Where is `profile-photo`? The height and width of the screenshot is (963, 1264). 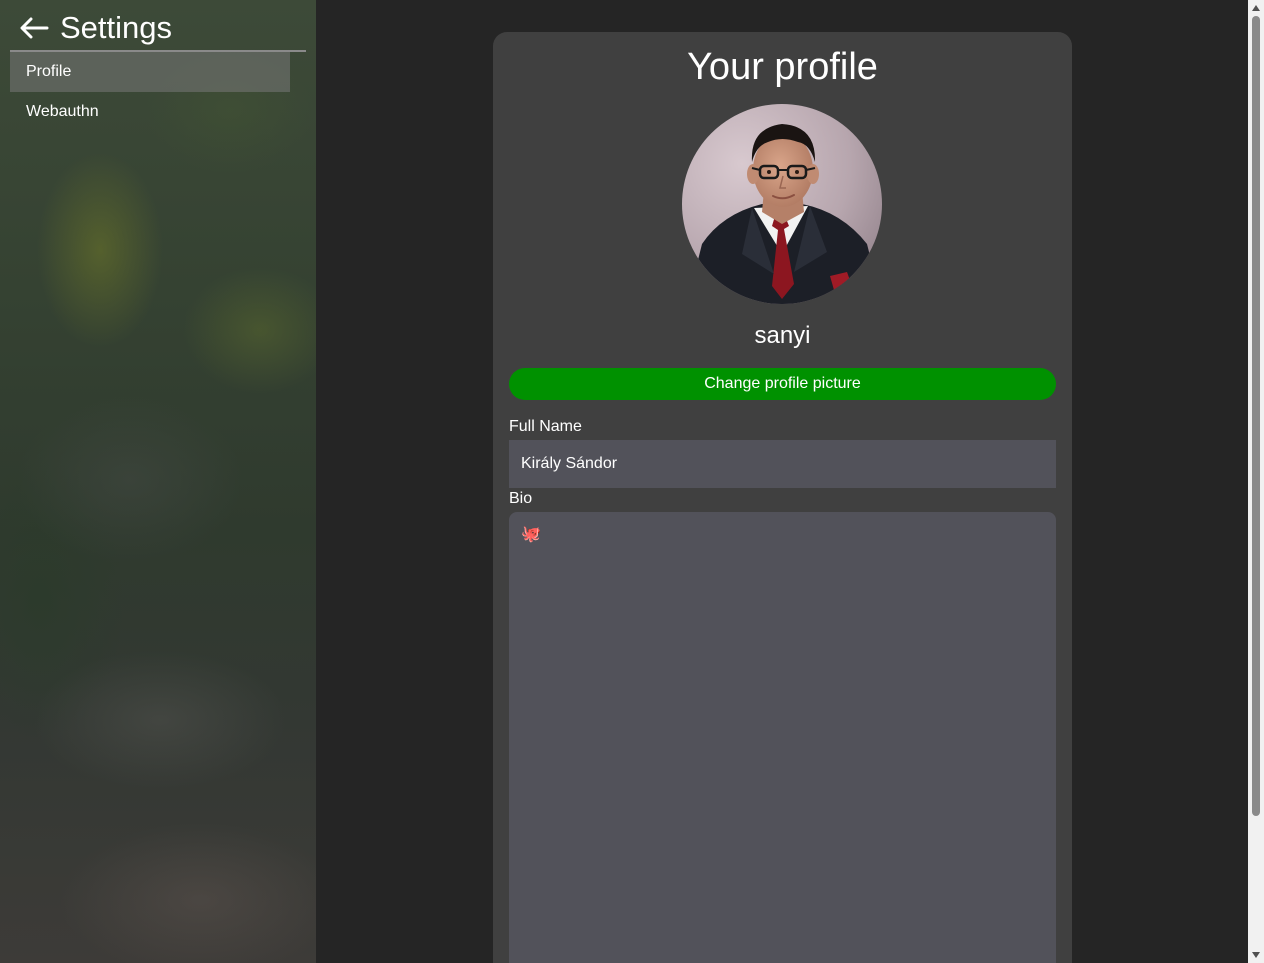
profile-photo is located at coordinates (782, 204).